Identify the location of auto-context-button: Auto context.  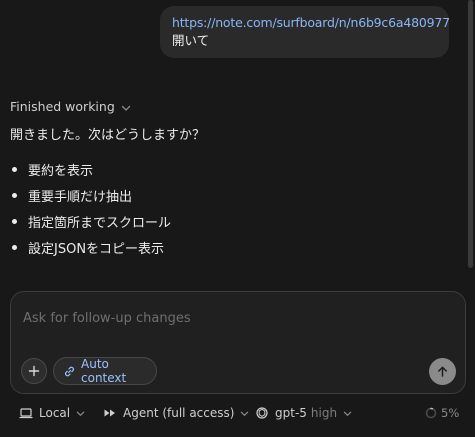
(105, 371).